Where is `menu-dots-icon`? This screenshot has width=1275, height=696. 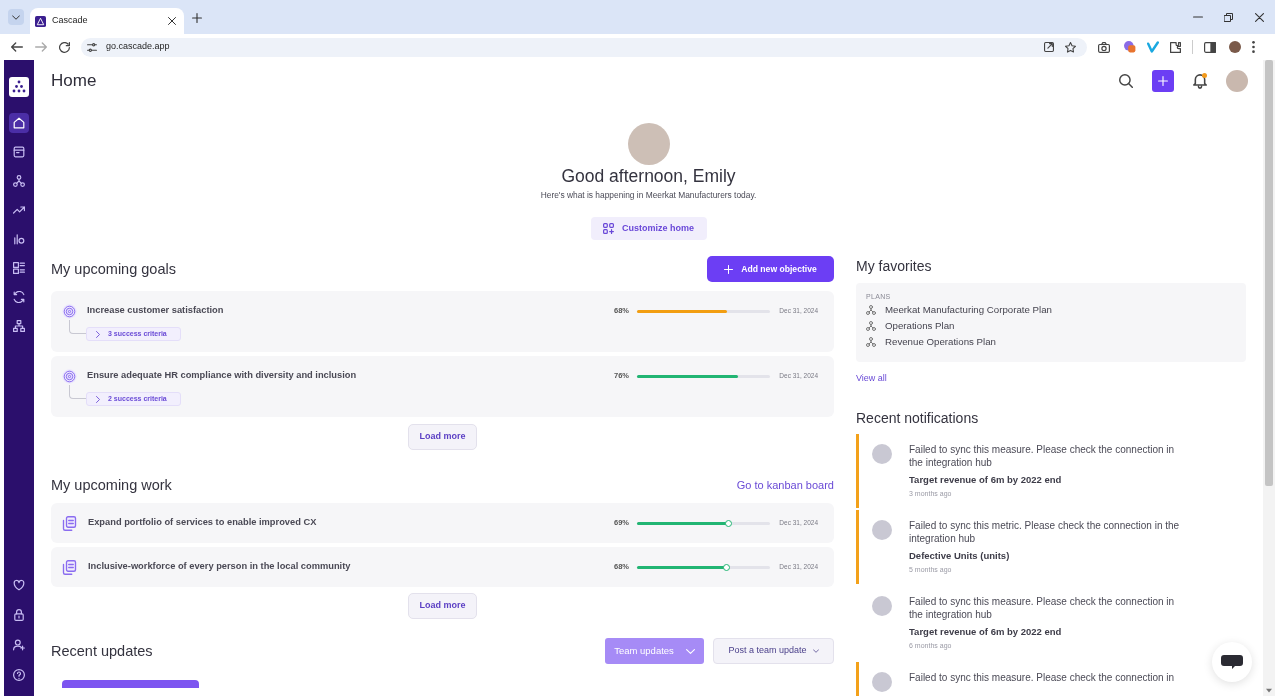 menu-dots-icon is located at coordinates (1253, 47).